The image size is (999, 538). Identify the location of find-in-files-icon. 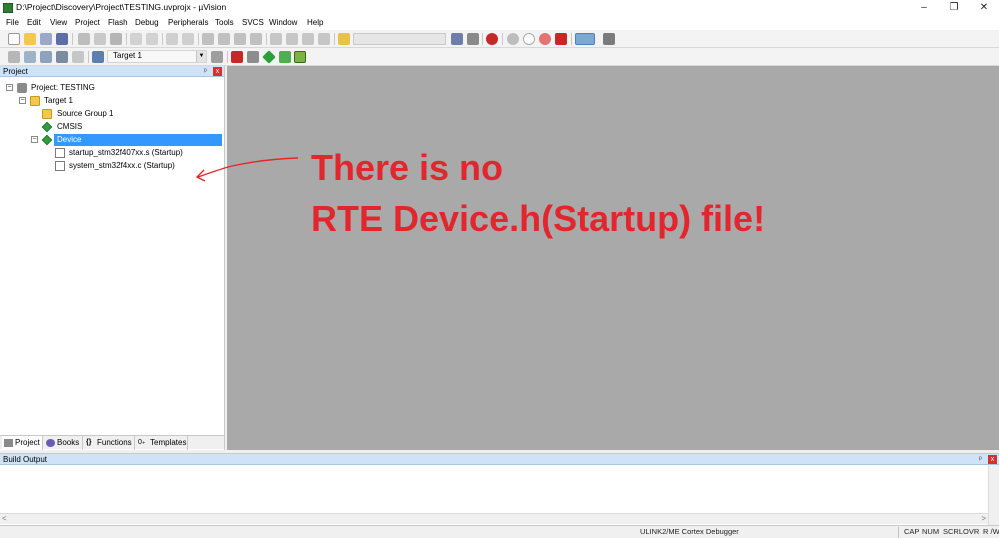
(344, 39).